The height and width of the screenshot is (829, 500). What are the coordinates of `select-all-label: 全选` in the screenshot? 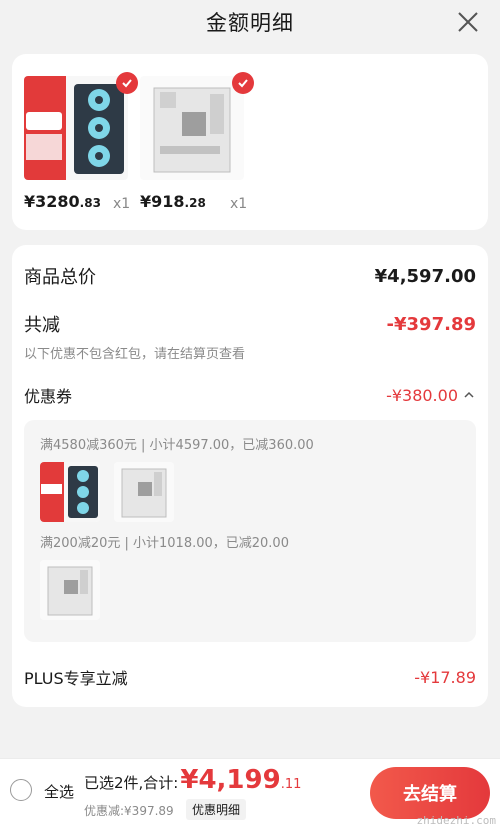 It's located at (59, 791).